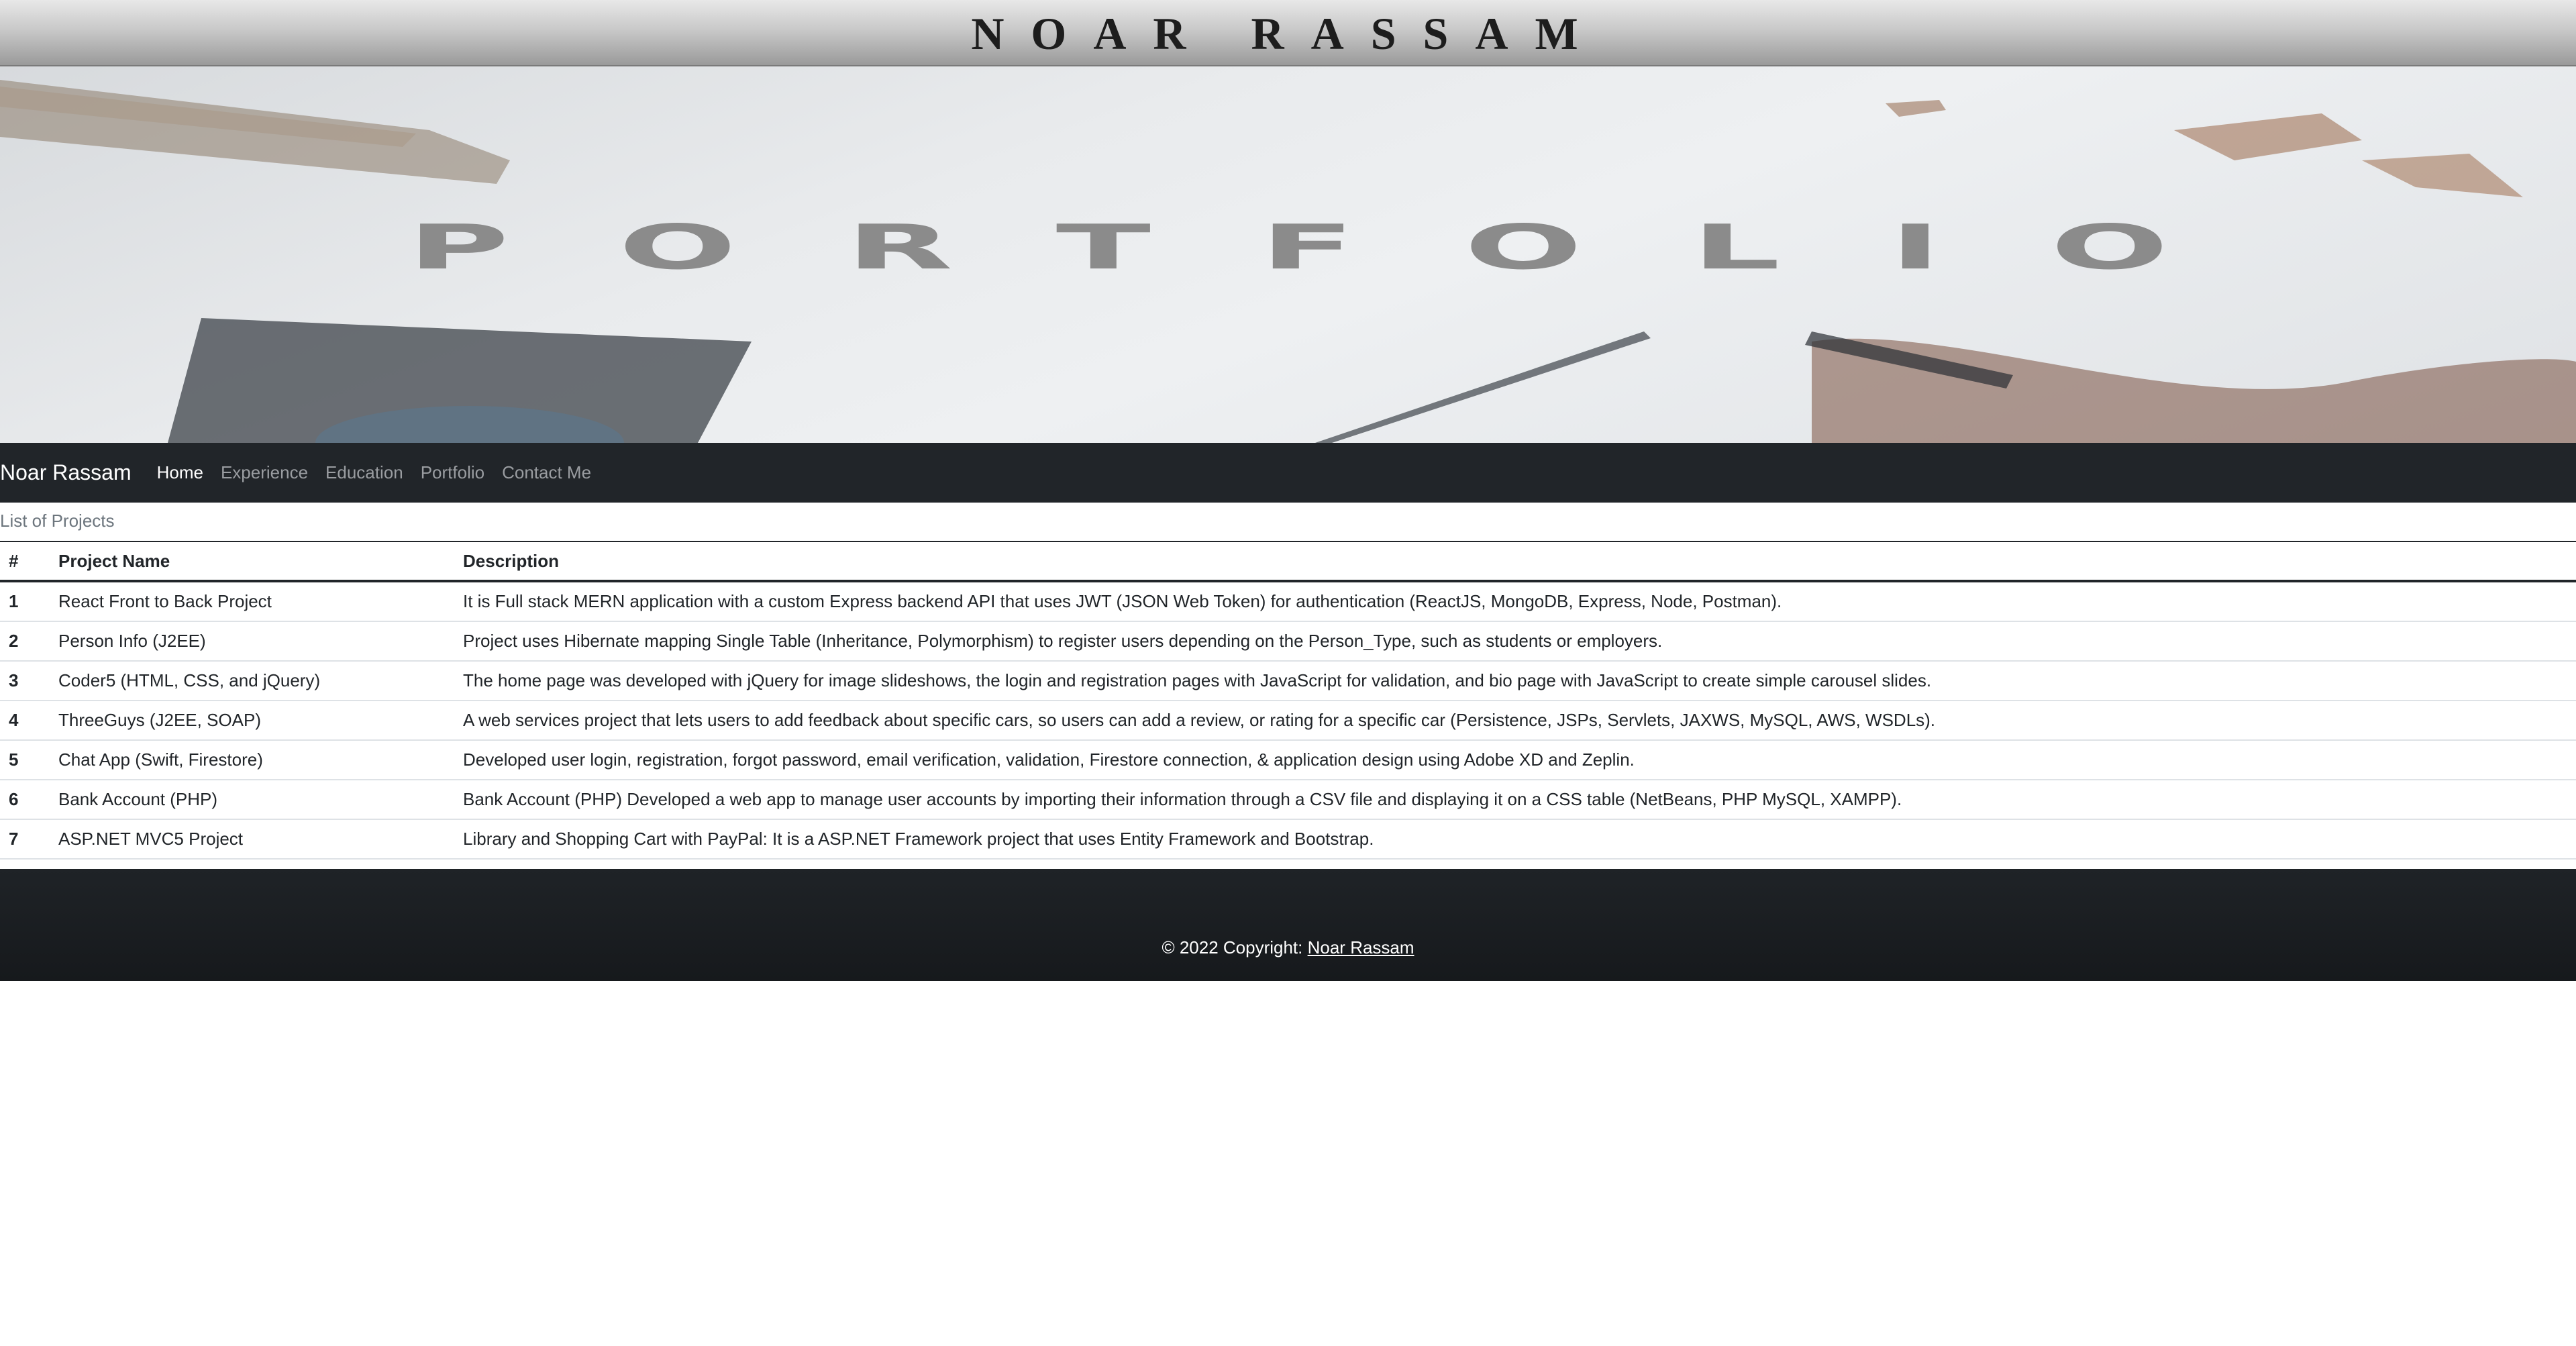 The width and height of the screenshot is (2576, 1346). What do you see at coordinates (25, 800) in the screenshot?
I see `row-number: 6` at bounding box center [25, 800].